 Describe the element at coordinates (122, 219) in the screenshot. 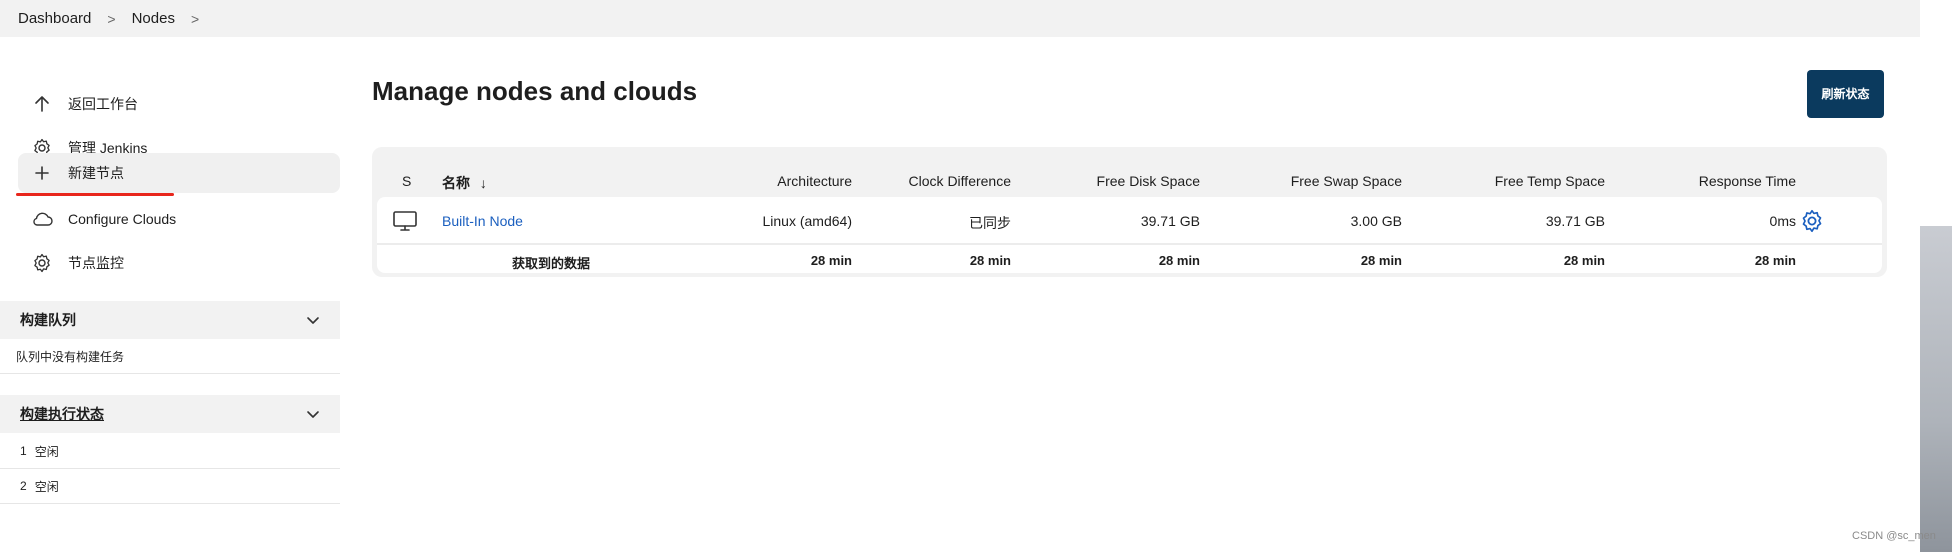

I see `task-label: Configure Clouds` at that location.